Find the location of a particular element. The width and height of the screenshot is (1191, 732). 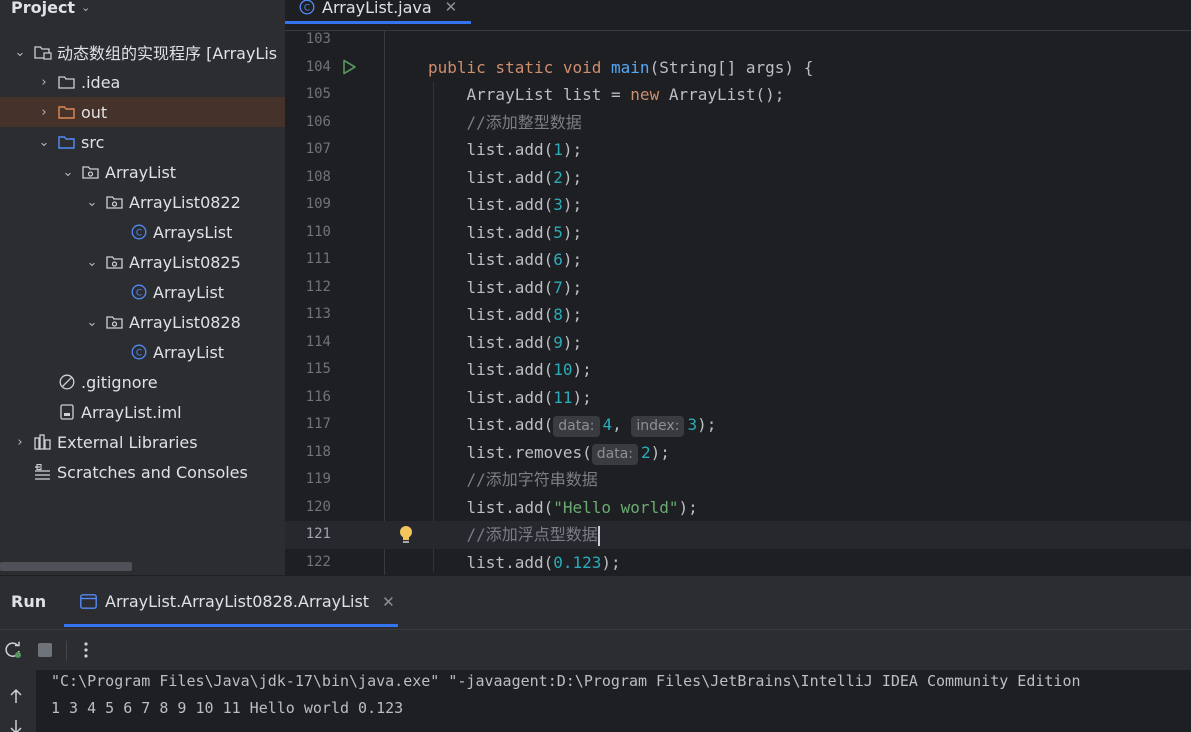

line-number: 109 is located at coordinates (308, 205).